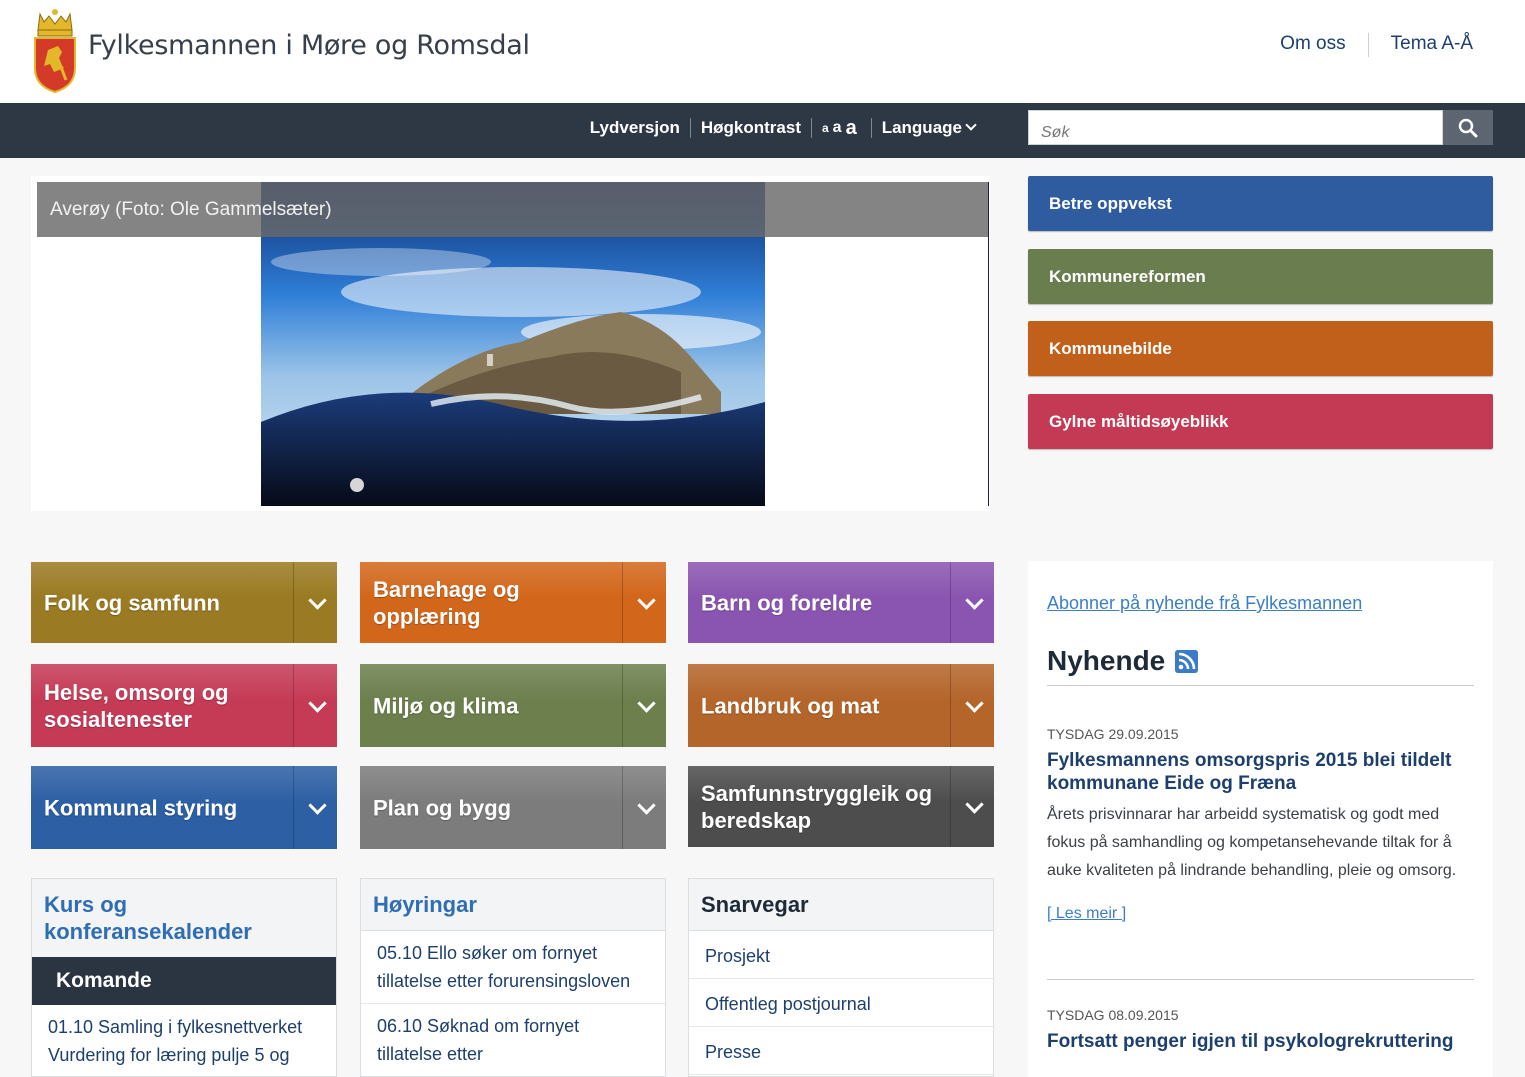 This screenshot has width=1525, height=1077. Describe the element at coordinates (851, 128) in the screenshot. I see `font-size-large: a` at that location.